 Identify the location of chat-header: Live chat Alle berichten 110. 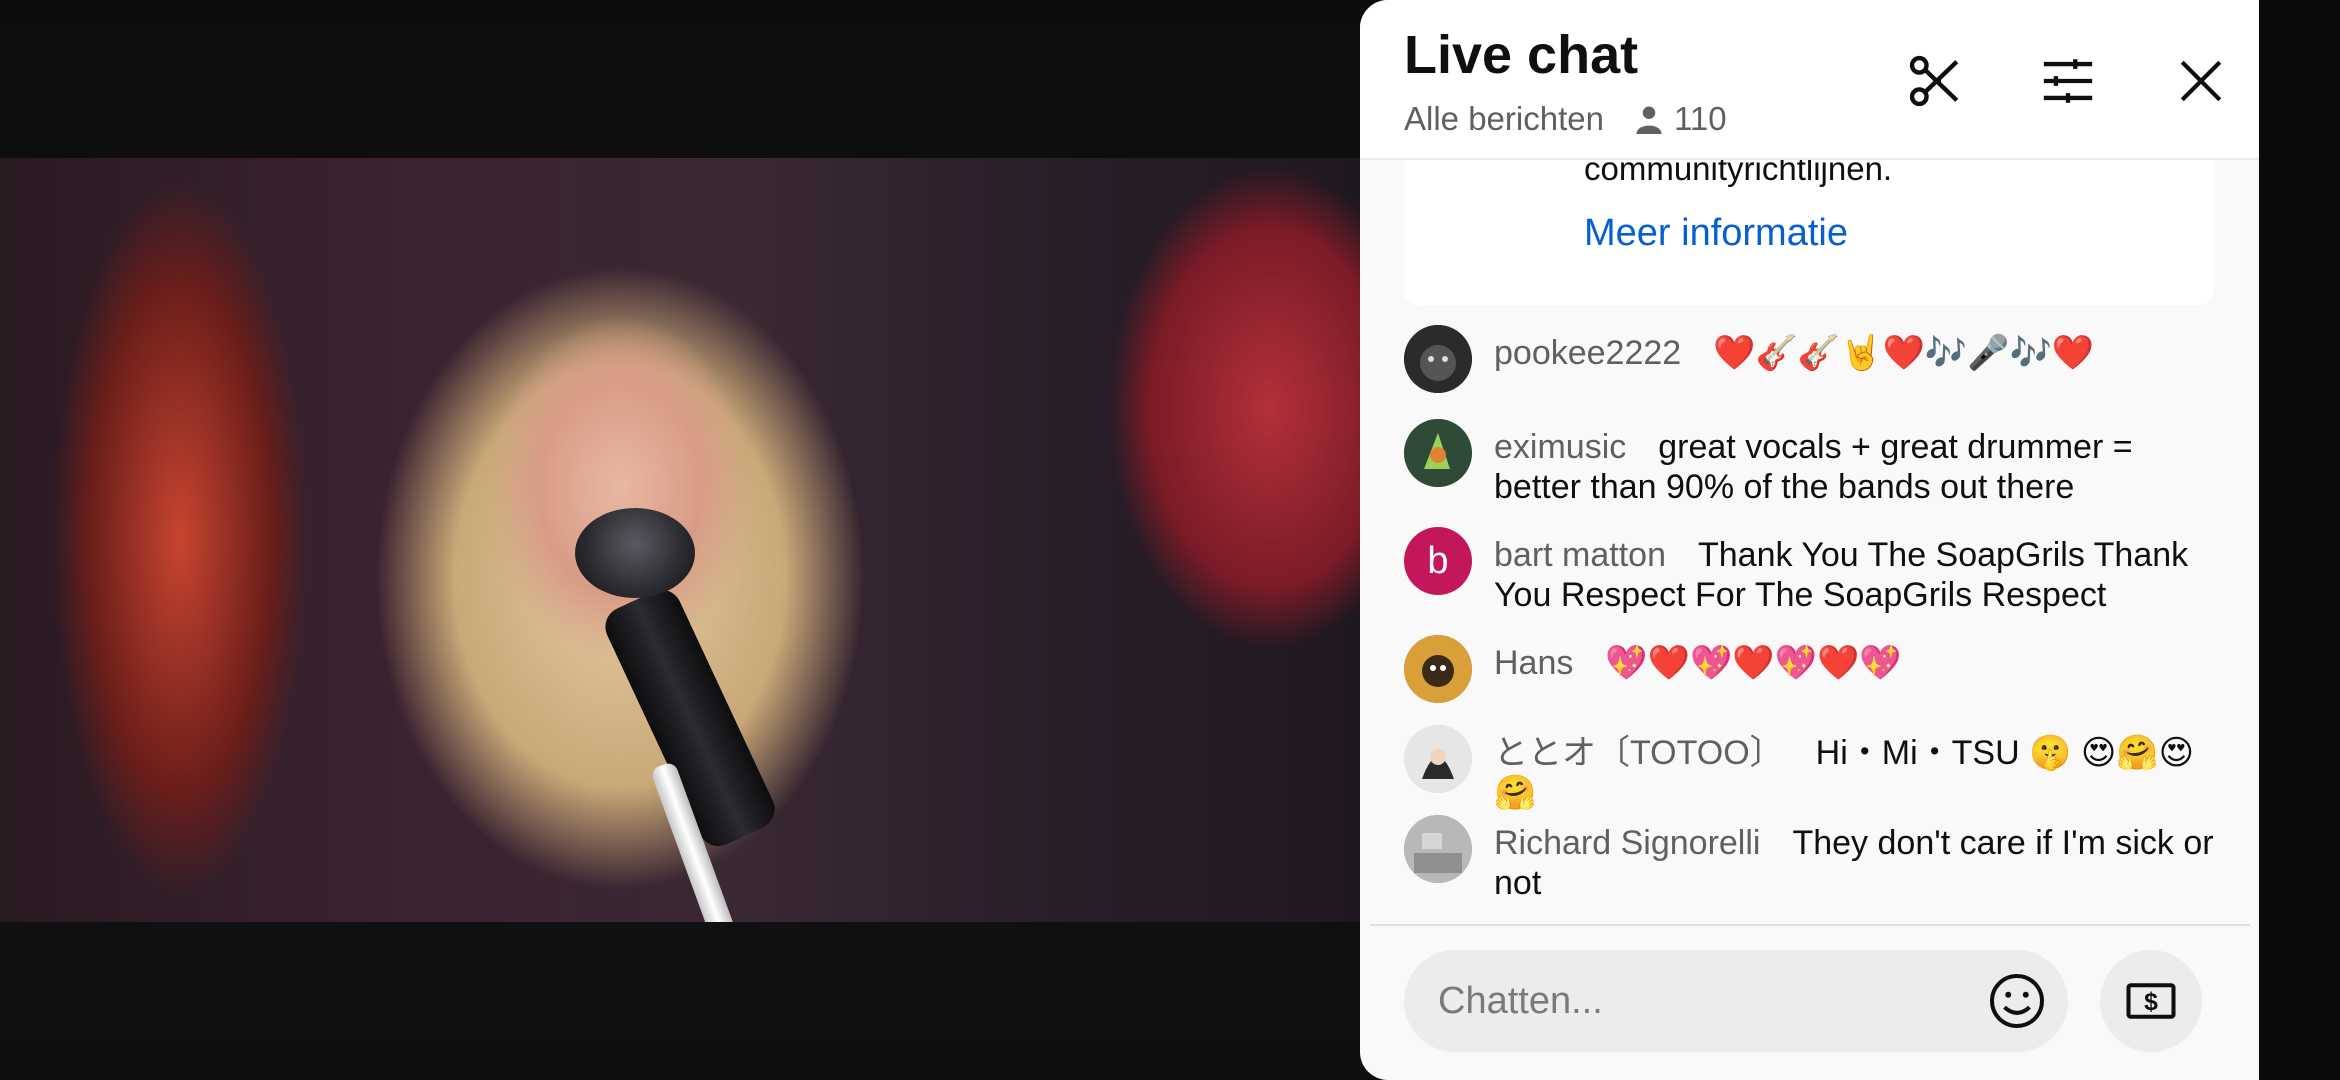
(1809, 80).